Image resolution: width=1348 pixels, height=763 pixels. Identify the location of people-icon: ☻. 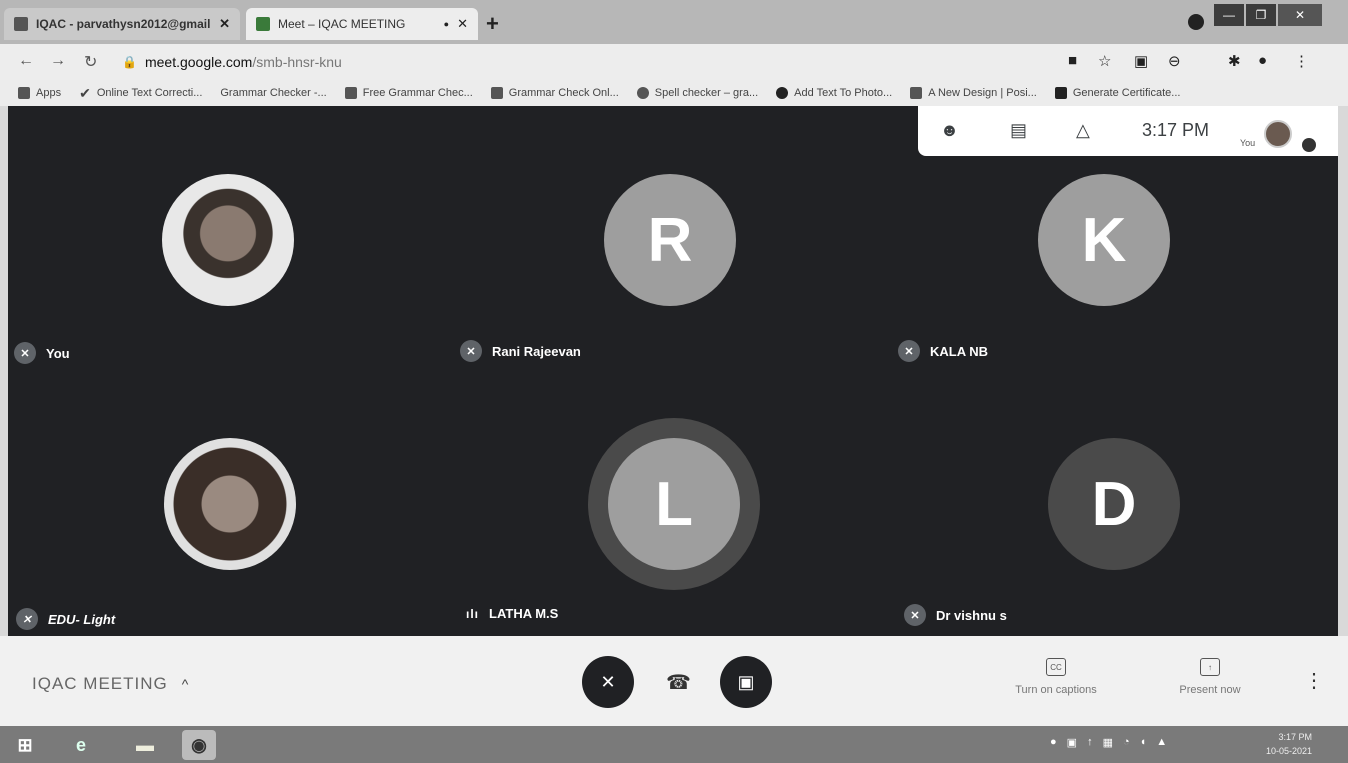
(949, 130).